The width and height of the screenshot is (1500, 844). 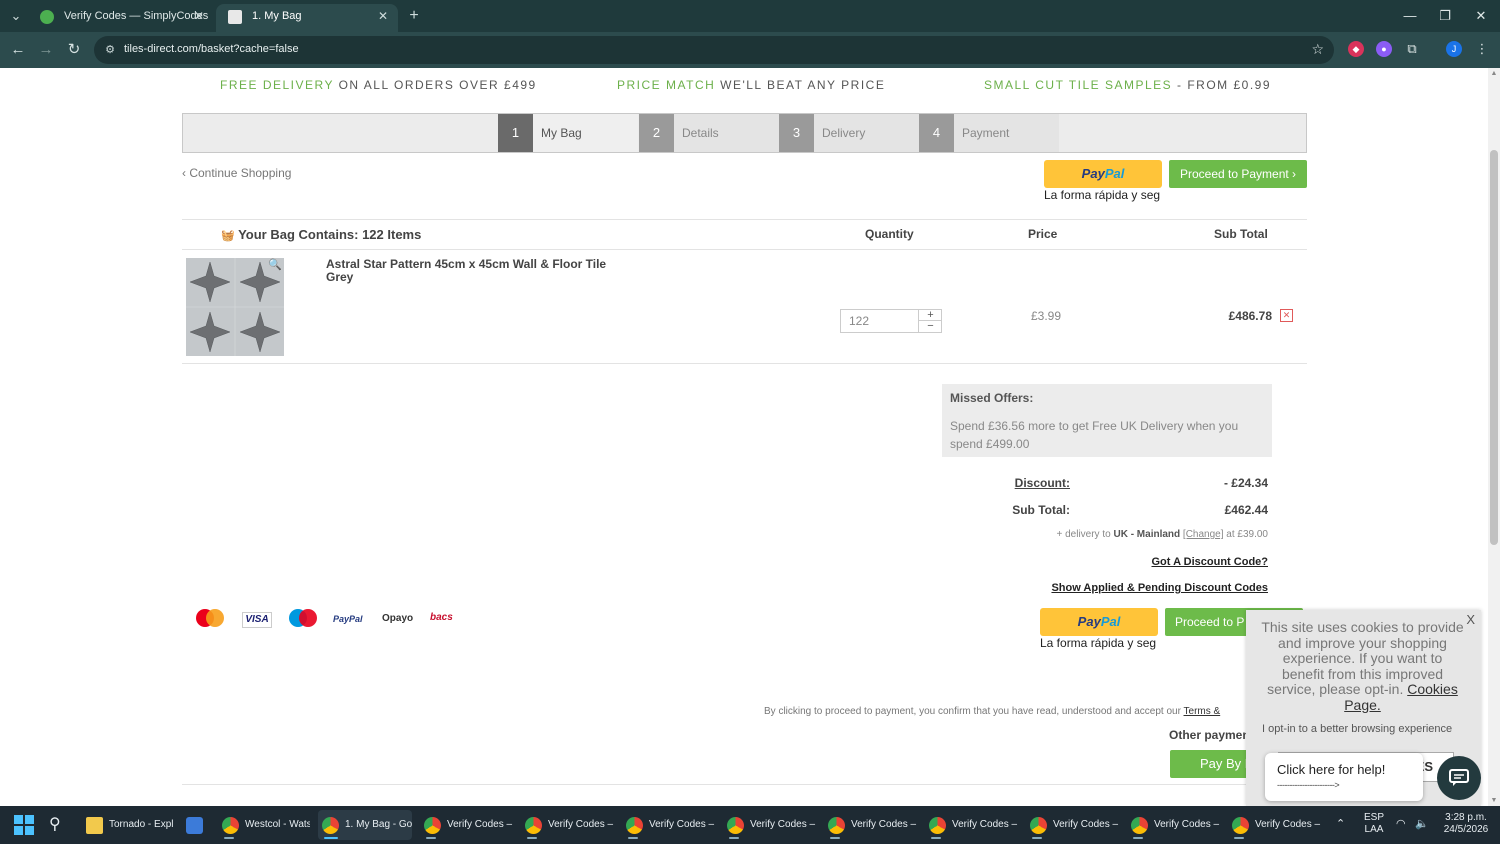 I want to click on step-number: 3, so click(x=796, y=133).